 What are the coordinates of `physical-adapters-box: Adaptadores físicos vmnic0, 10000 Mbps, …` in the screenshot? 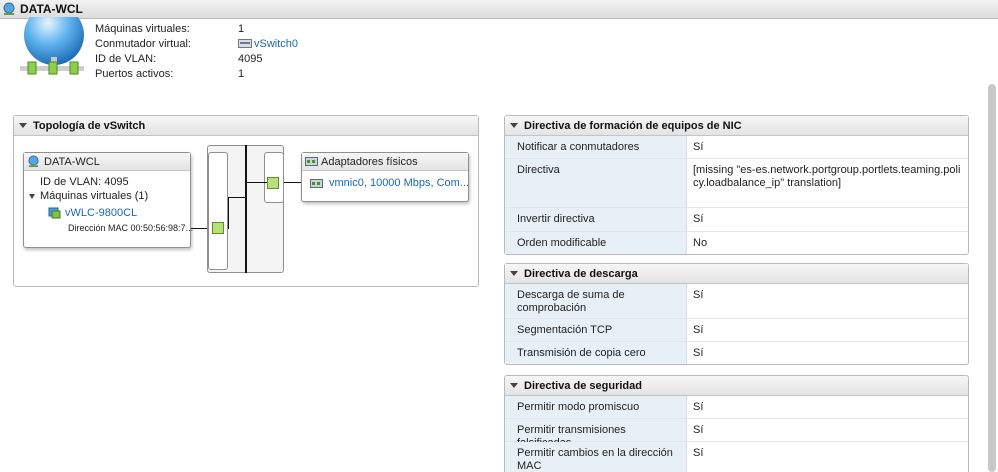 It's located at (385, 177).